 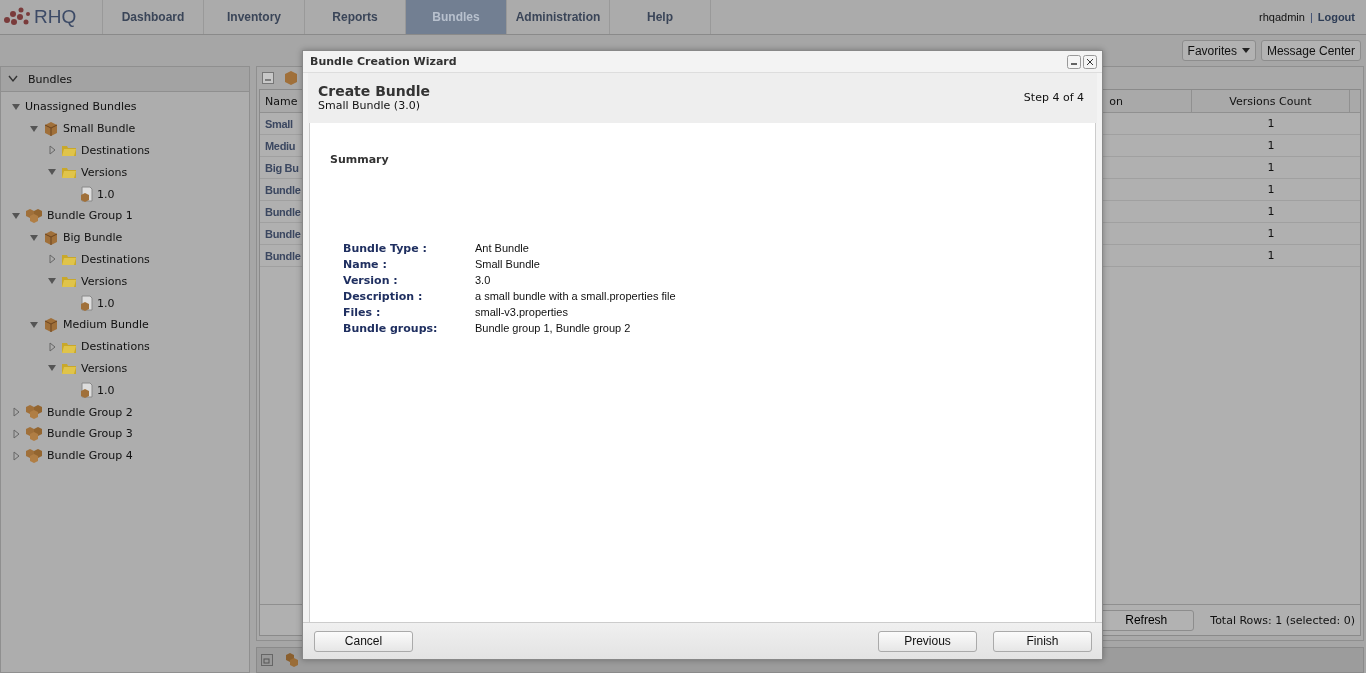 I want to click on field-value: Ant Bundle, so click(x=502, y=248).